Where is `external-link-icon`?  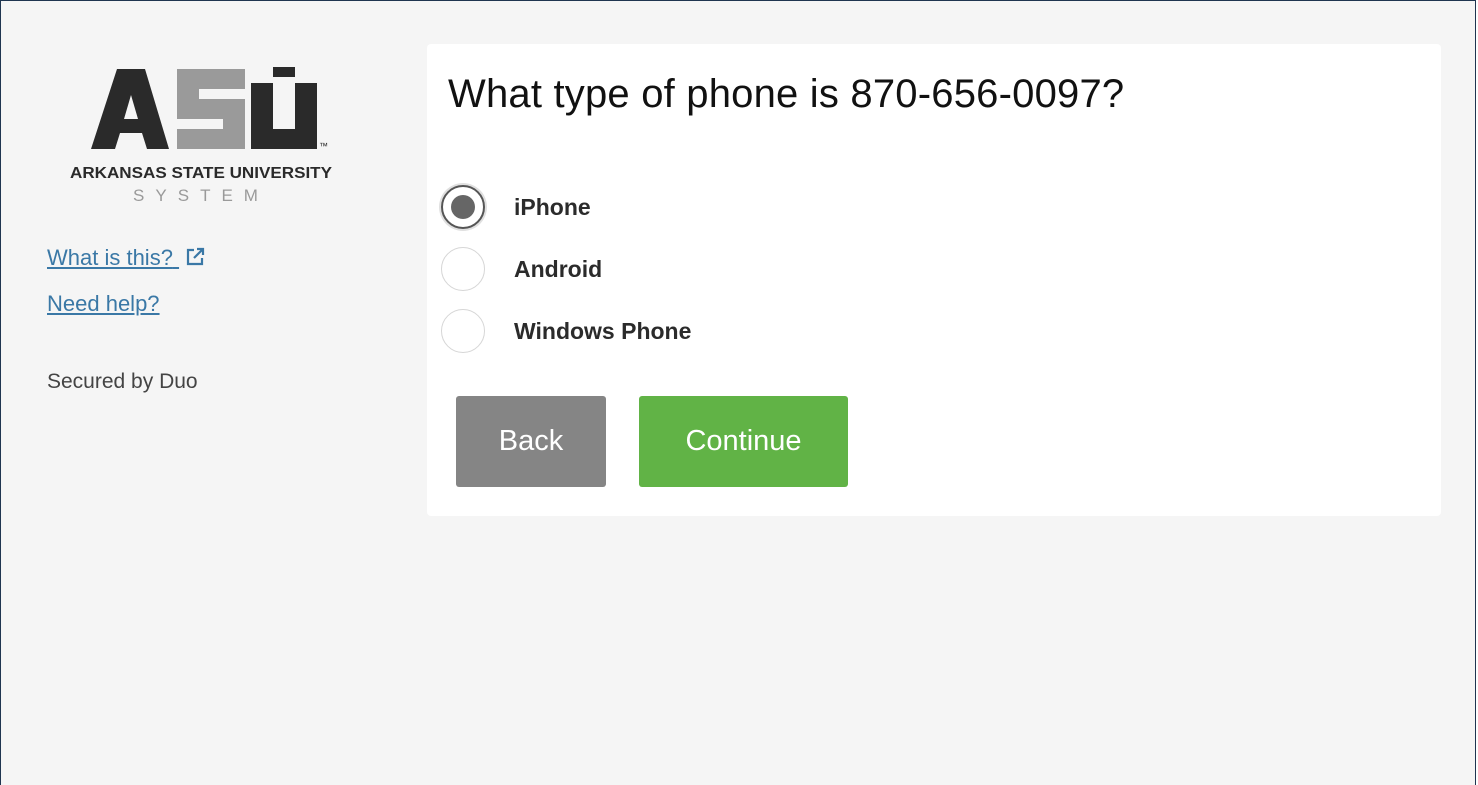 external-link-icon is located at coordinates (195, 256).